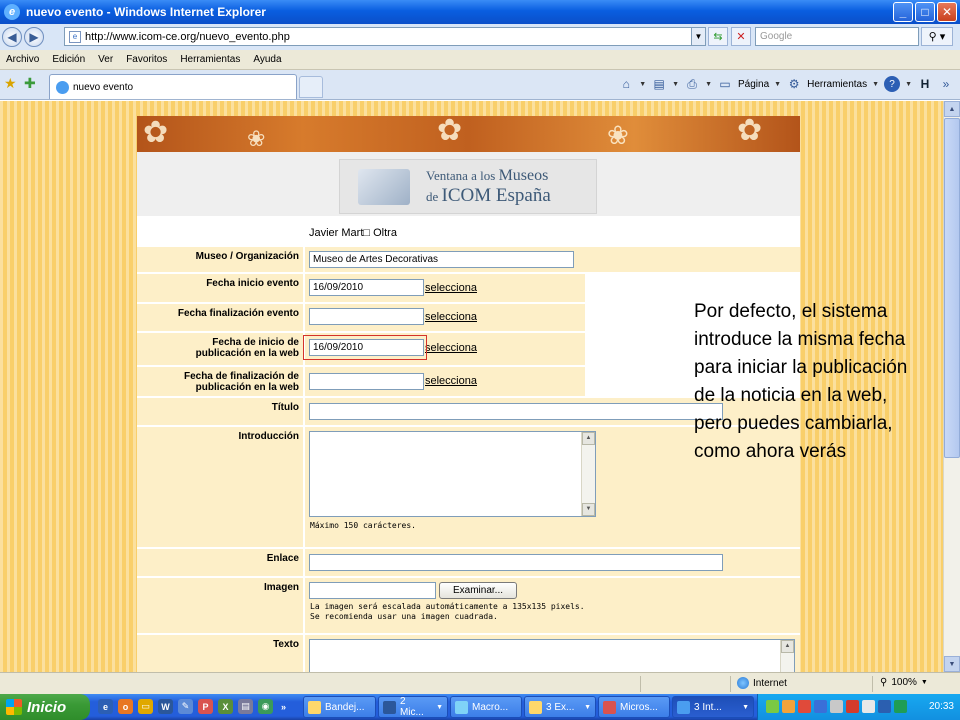 This screenshot has width=960, height=720. Describe the element at coordinates (659, 84) in the screenshot. I see `feeds-icon: ▤` at that location.